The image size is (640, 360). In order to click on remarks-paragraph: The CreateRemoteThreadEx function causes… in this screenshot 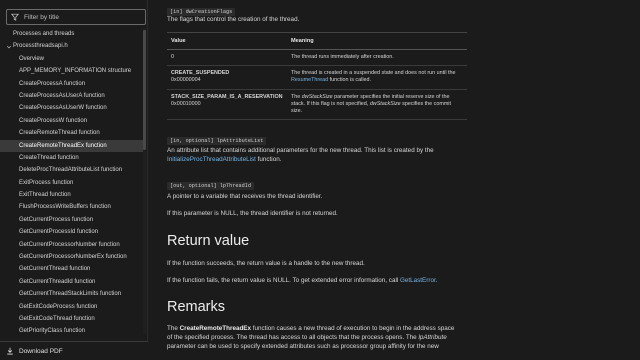, I will do `click(317, 337)`.